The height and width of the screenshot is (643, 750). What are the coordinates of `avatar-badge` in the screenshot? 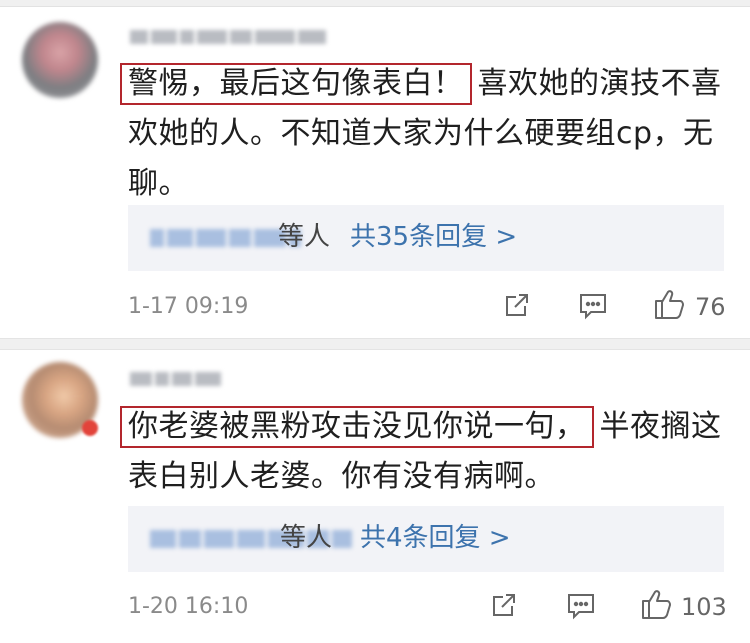 It's located at (90, 428).